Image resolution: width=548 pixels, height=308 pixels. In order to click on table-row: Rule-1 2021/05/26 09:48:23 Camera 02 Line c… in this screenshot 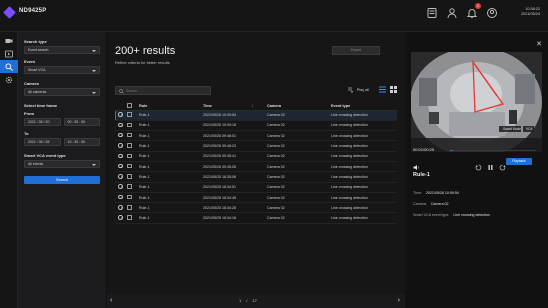, I will do `click(256, 146)`.